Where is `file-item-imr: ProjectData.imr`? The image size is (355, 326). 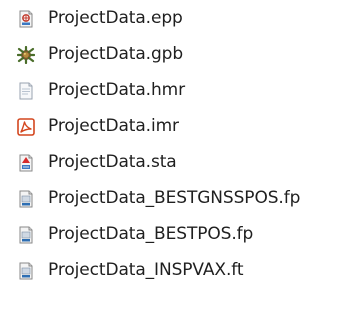 file-item-imr: ProjectData.imr is located at coordinates (177, 126).